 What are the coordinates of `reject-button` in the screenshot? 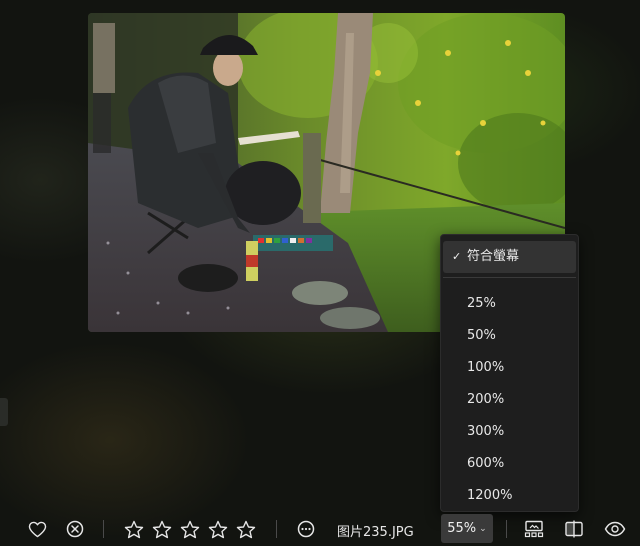 It's located at (75, 529).